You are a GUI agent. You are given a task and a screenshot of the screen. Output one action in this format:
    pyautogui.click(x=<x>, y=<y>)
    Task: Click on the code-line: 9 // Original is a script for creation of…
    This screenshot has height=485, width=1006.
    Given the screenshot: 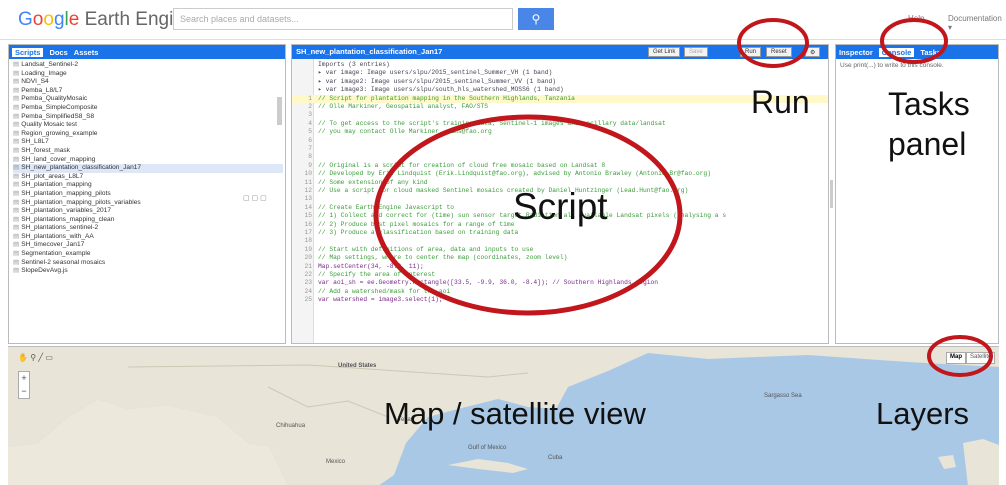 What is the action you would take?
    pyautogui.click(x=560, y=166)
    